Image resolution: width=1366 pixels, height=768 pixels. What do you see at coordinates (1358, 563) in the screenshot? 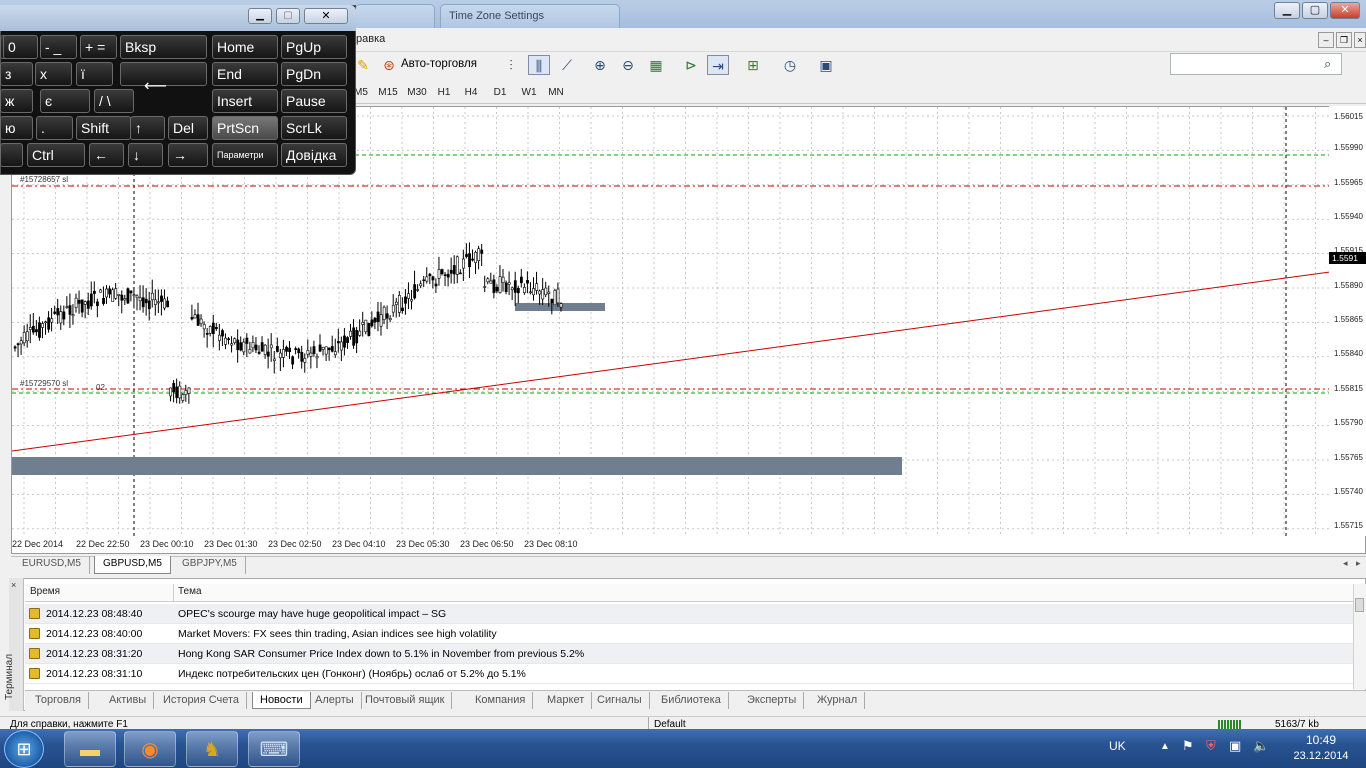
I see `tab-scroll-right-icon: ▸` at bounding box center [1358, 563].